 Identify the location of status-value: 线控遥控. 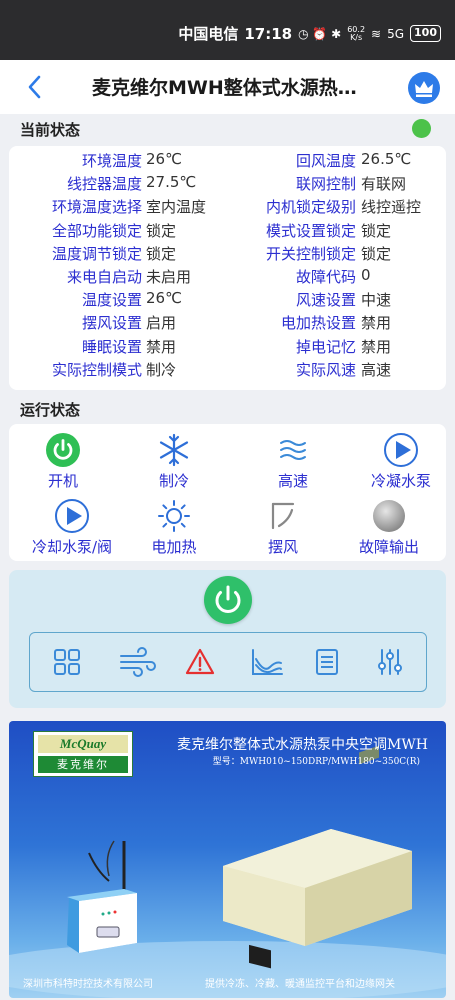
(391, 207).